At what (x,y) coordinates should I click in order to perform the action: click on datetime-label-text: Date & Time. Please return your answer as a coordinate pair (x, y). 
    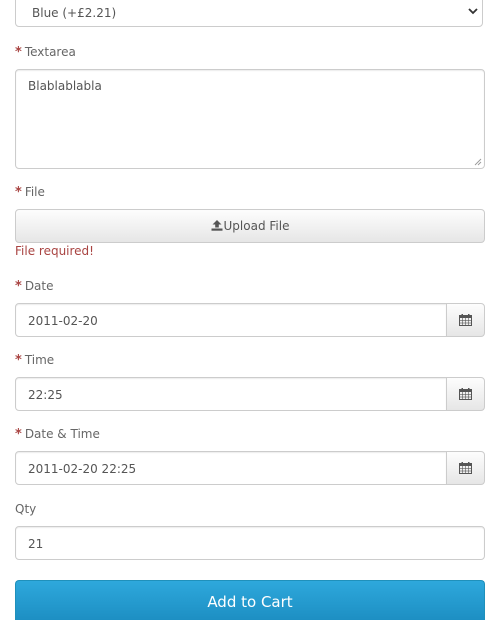
    Looking at the image, I should click on (62, 434).